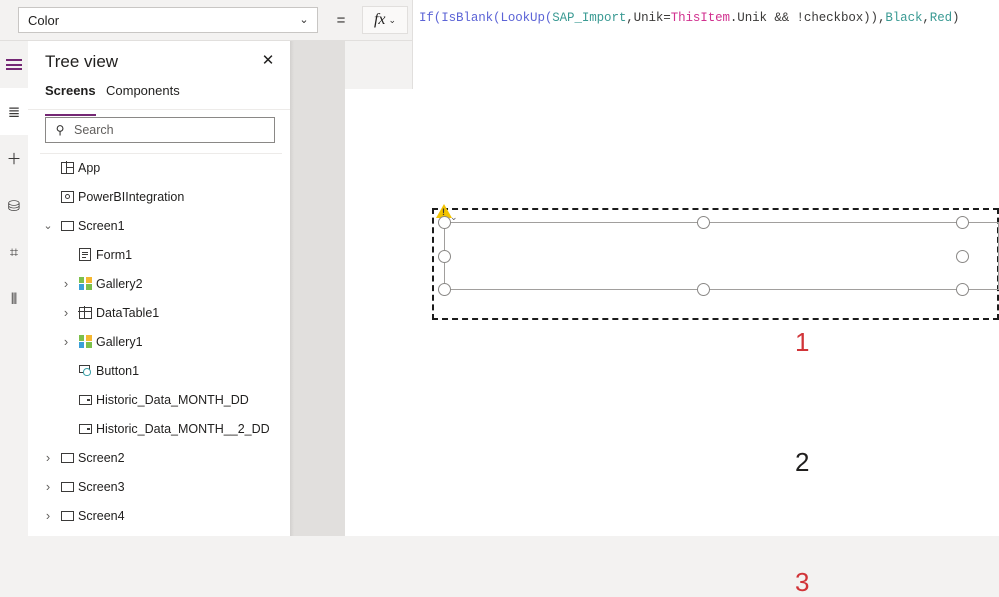 The width and height of the screenshot is (999, 597). I want to click on canvas-label-2: 2, so click(802, 462).